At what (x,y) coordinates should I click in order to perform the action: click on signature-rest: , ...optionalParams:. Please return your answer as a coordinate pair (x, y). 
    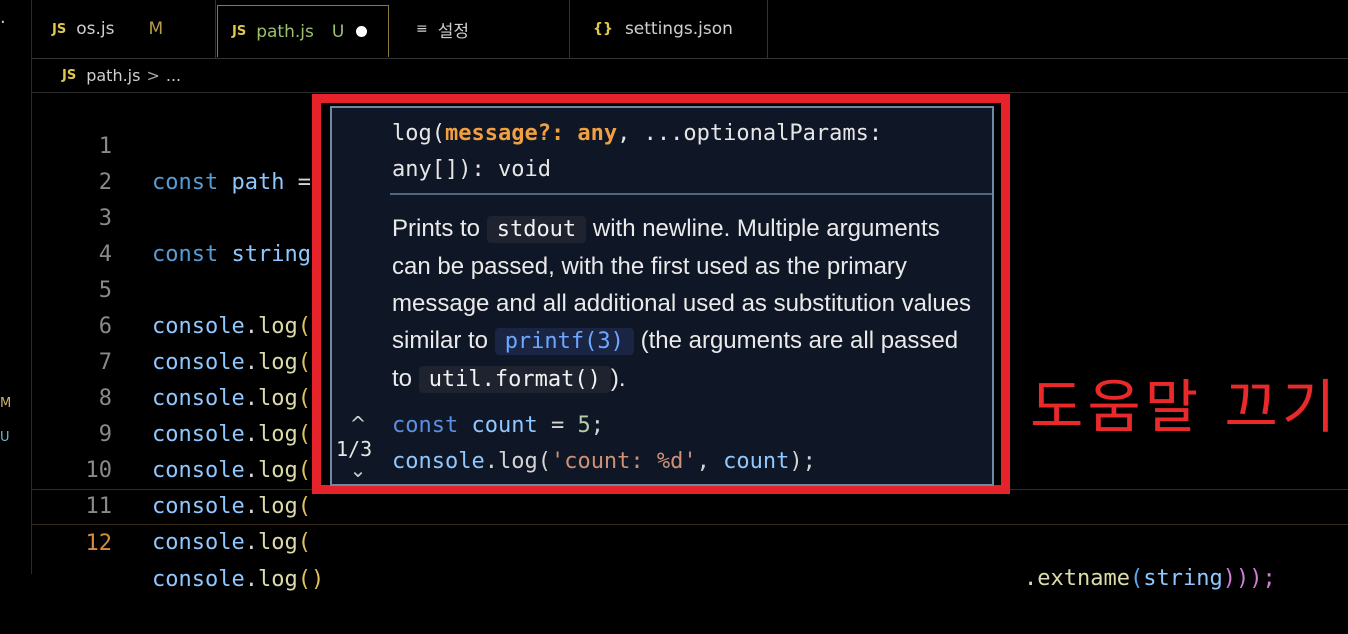
    Looking at the image, I should click on (750, 133).